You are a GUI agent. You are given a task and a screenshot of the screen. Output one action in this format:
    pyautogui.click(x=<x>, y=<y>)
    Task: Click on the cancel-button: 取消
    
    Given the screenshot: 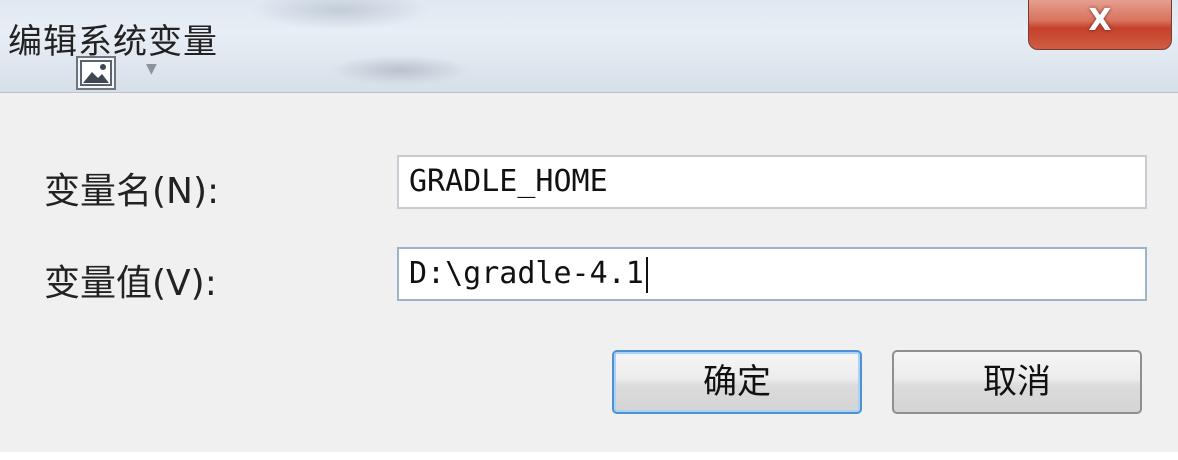 What is the action you would take?
    pyautogui.click(x=1017, y=382)
    